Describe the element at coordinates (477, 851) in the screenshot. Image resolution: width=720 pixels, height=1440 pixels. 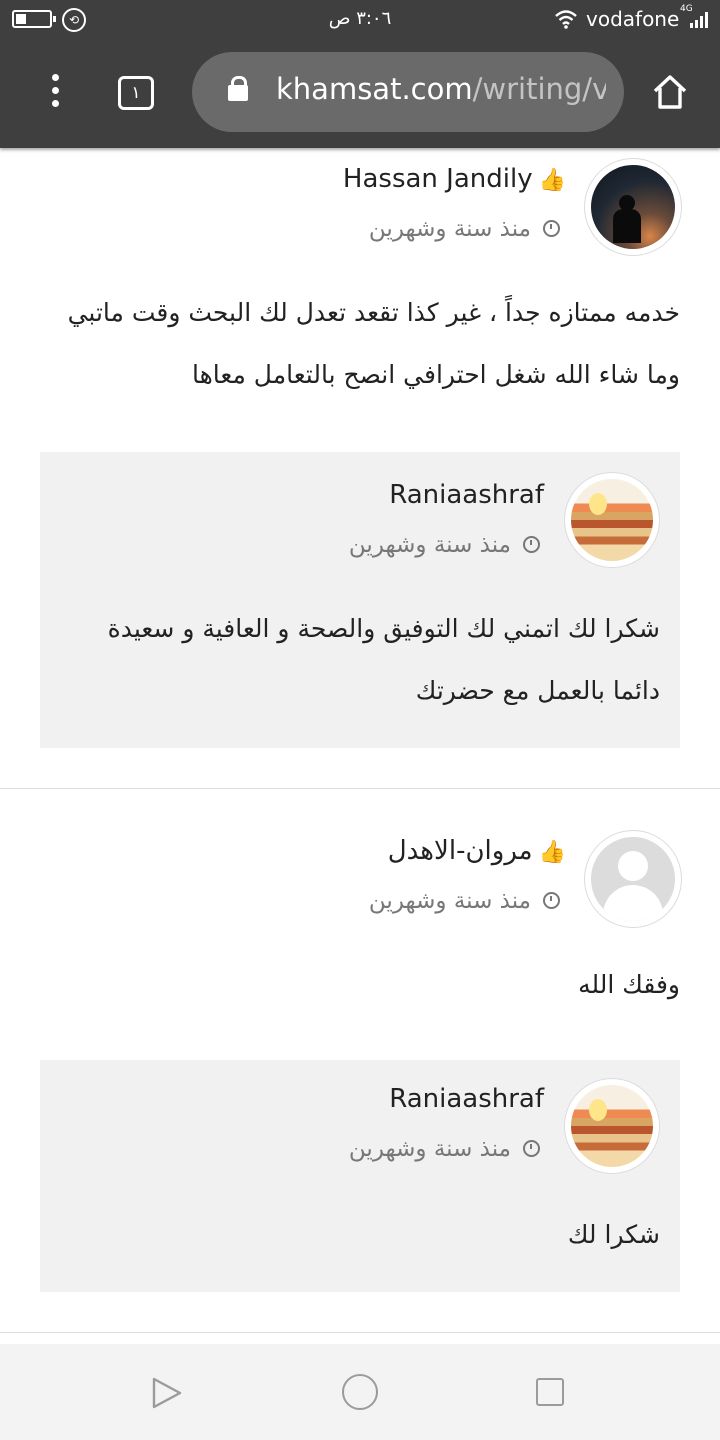
I see `review-author: مروان-الاهدل 👍` at that location.